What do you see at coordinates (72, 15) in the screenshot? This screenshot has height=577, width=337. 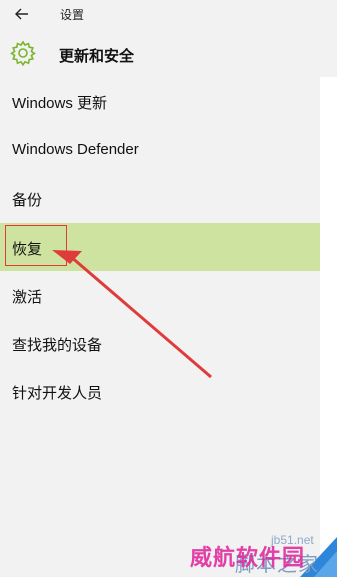 I see `app-title: 设置` at bounding box center [72, 15].